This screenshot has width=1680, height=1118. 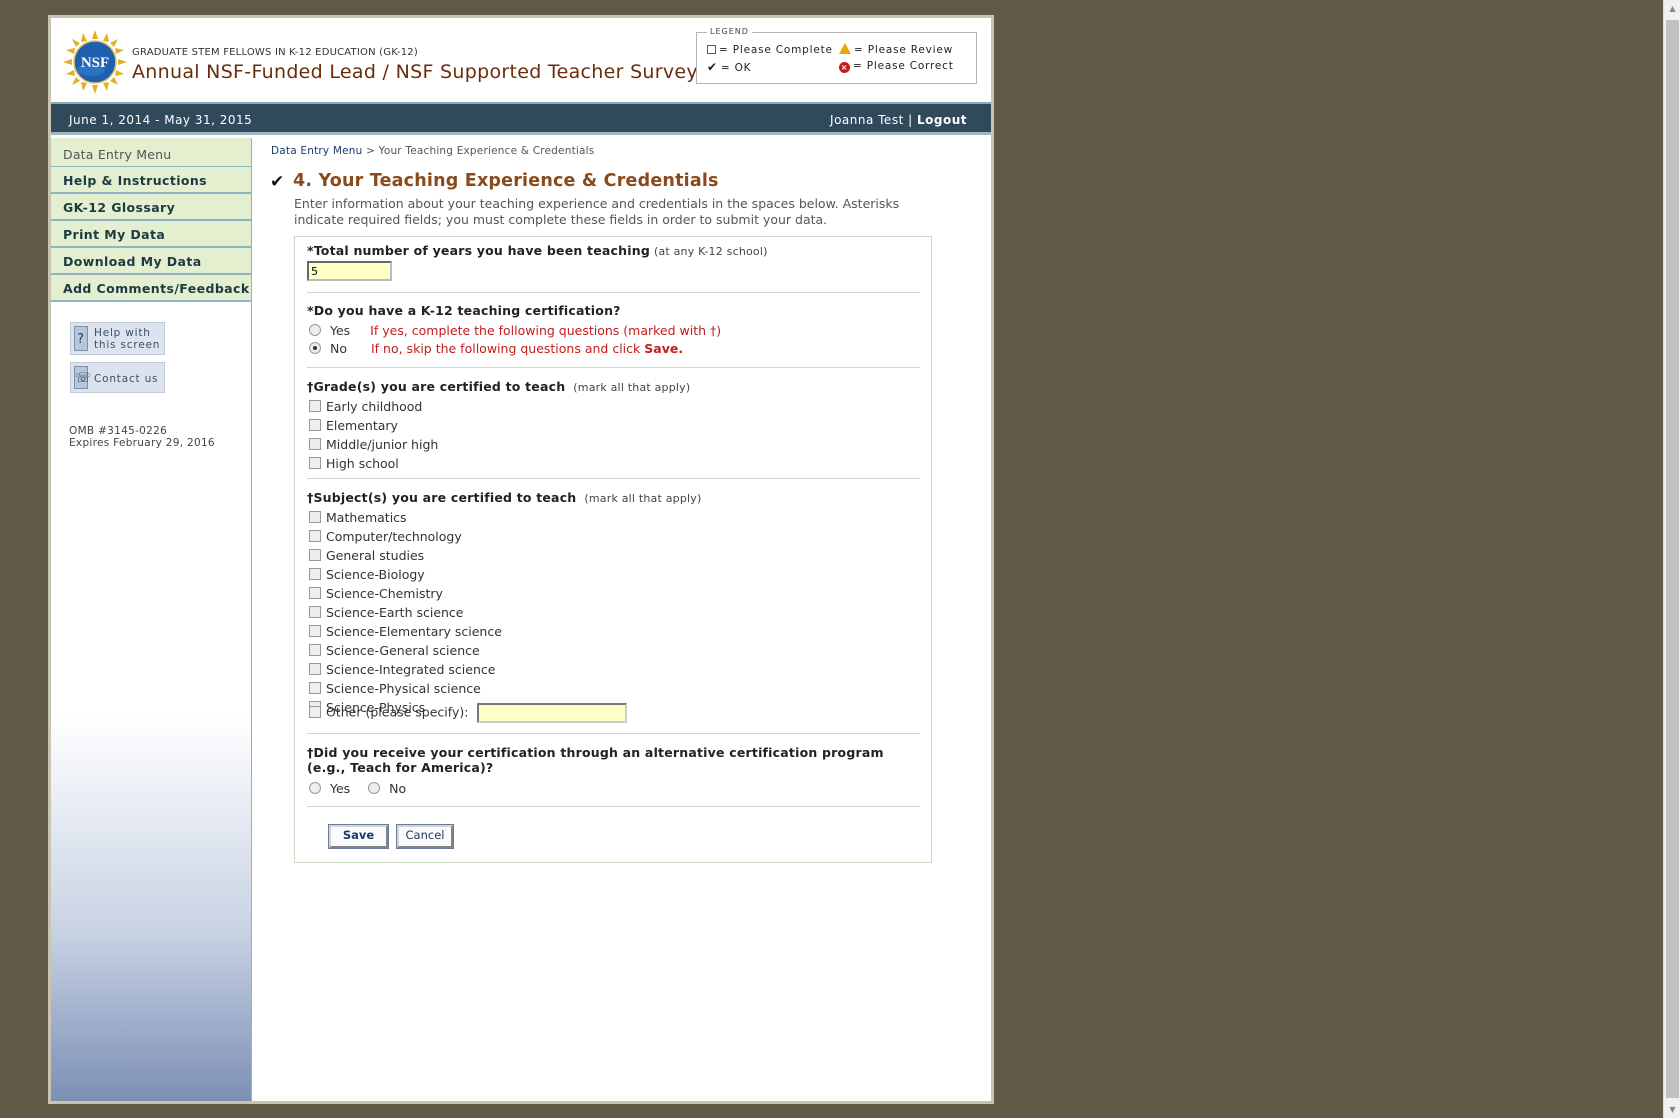 I want to click on nsf-logo: NSF, so click(x=95, y=62).